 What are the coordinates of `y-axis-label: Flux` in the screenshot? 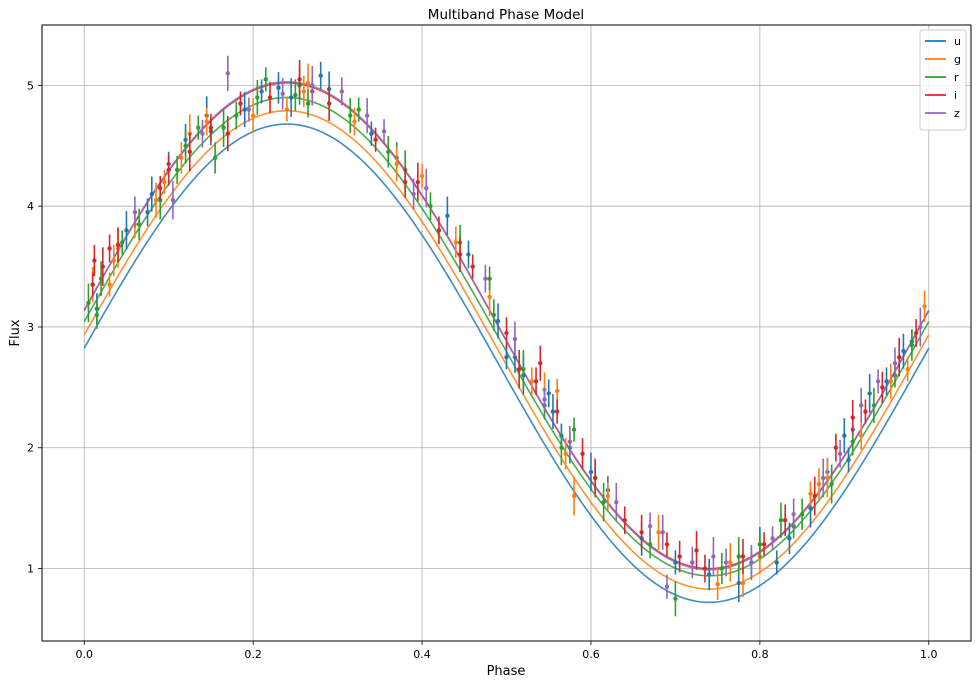 It's located at (15, 332).